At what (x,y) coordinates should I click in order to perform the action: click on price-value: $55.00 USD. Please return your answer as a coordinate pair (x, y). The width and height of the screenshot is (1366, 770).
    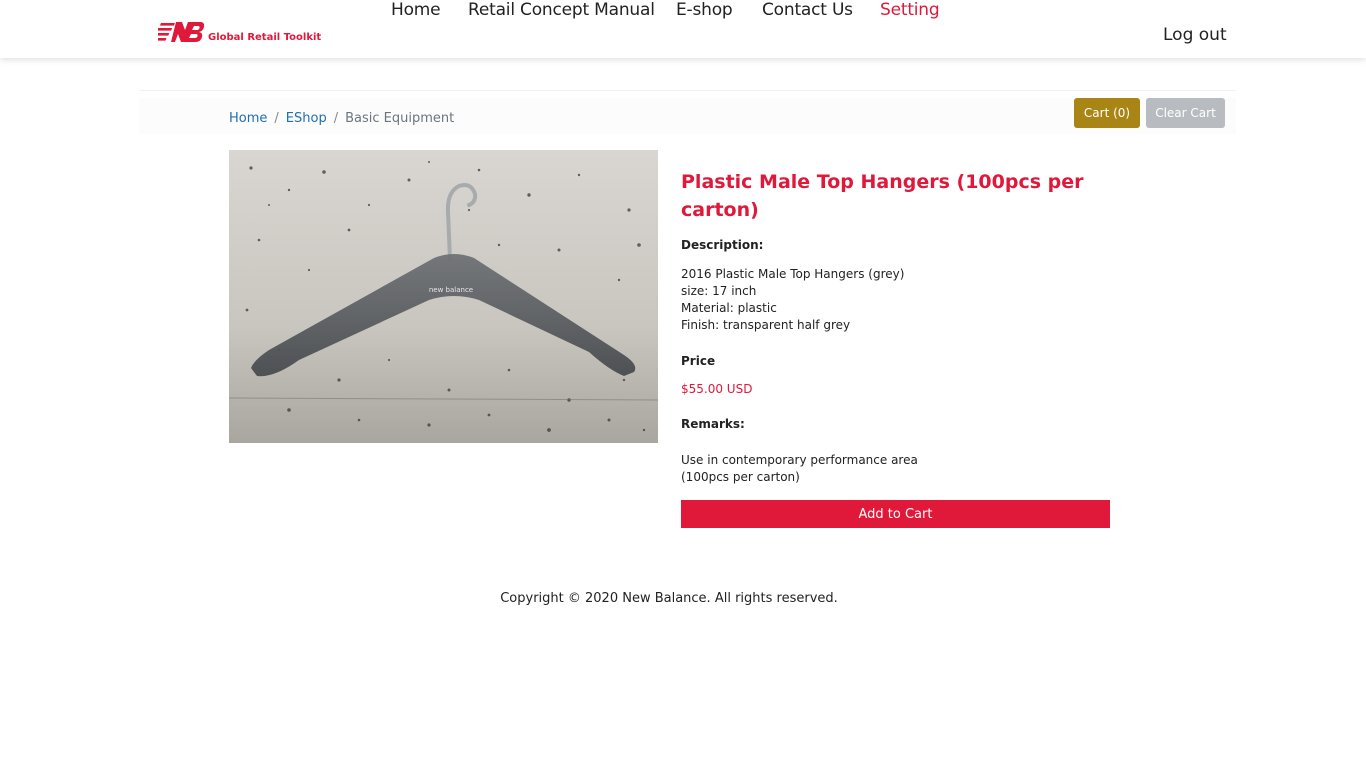
    Looking at the image, I should click on (717, 389).